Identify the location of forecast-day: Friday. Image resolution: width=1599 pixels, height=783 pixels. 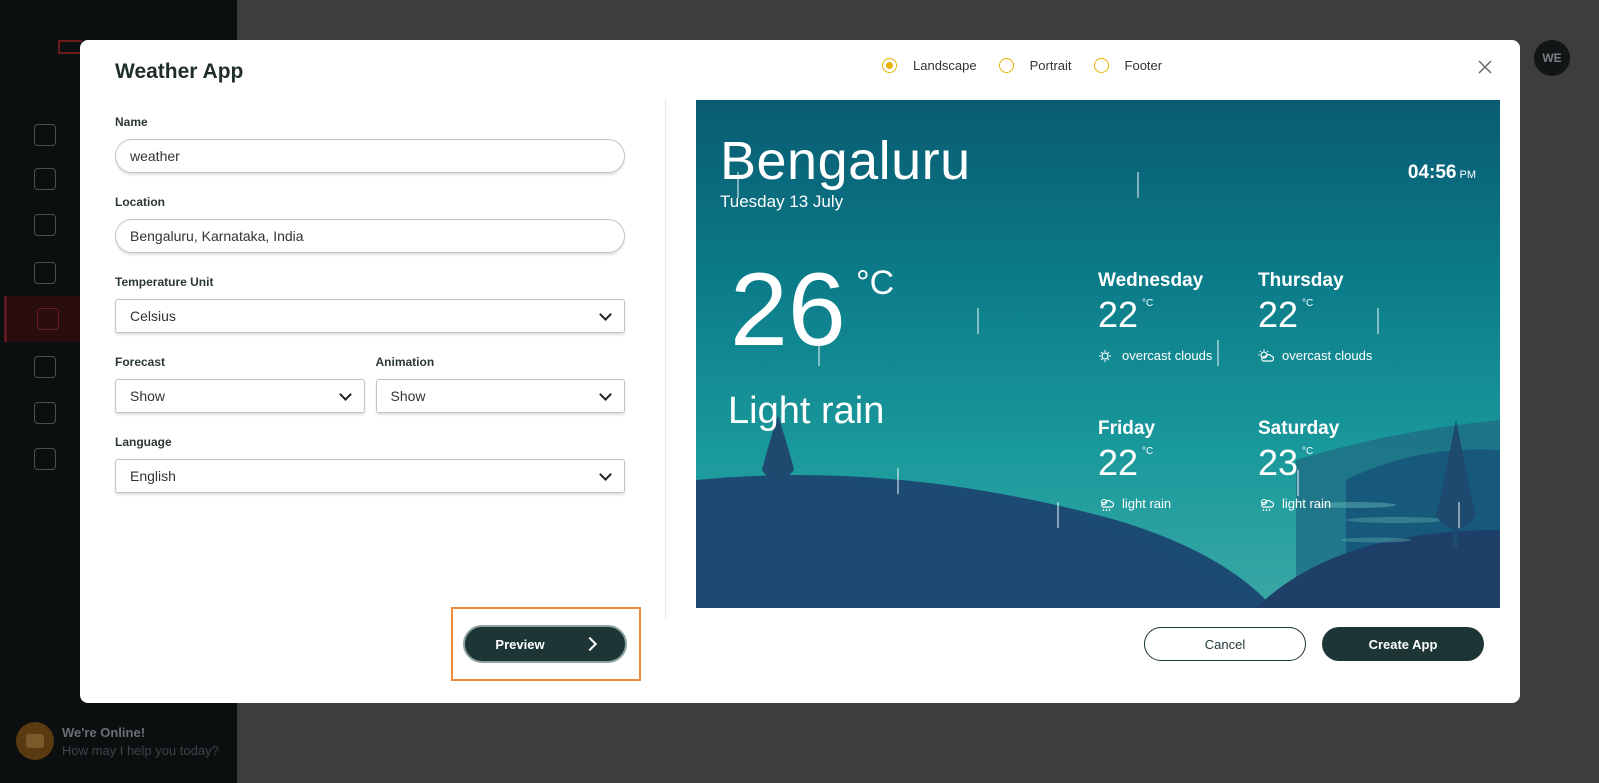
(1127, 428).